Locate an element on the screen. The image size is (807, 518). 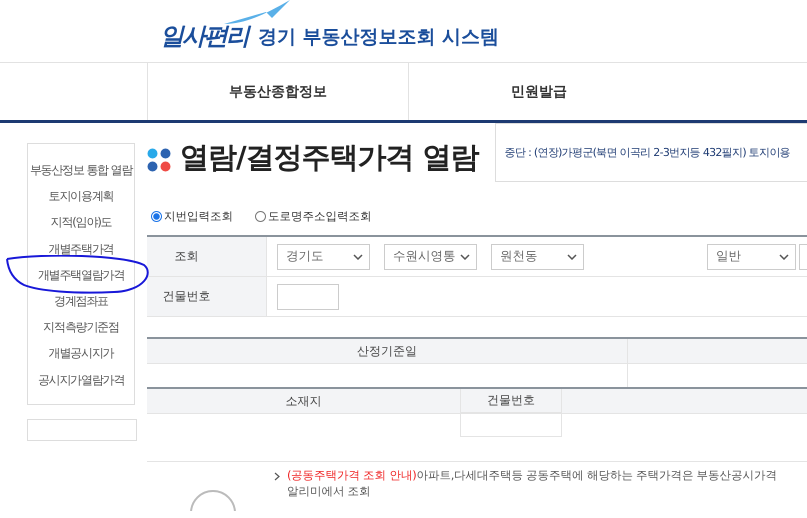
radio-option: 지번입력조회 is located at coordinates (192, 216).